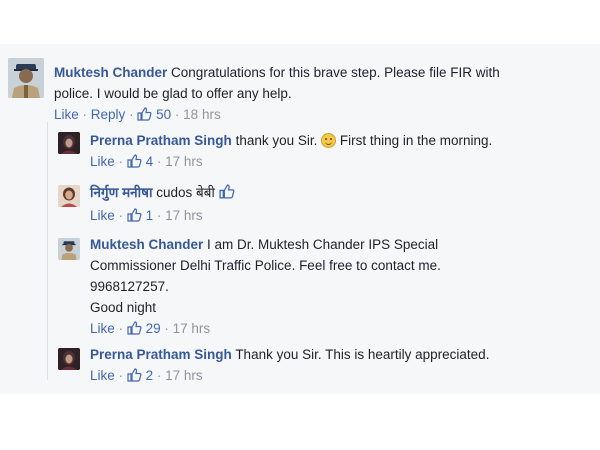 The image size is (600, 450). Describe the element at coordinates (108, 114) in the screenshot. I see `reply-link: Reply` at that location.